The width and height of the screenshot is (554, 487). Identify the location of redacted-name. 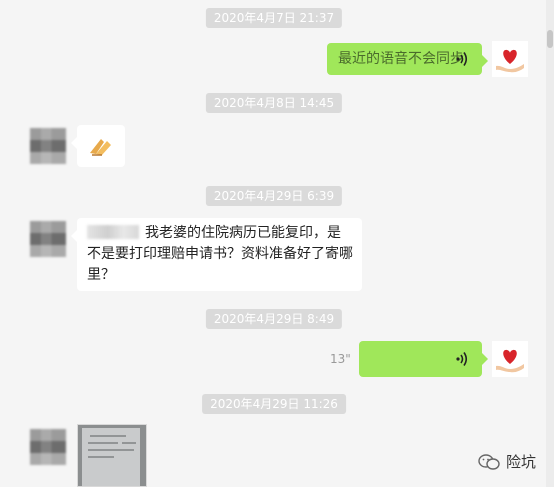
(113, 232).